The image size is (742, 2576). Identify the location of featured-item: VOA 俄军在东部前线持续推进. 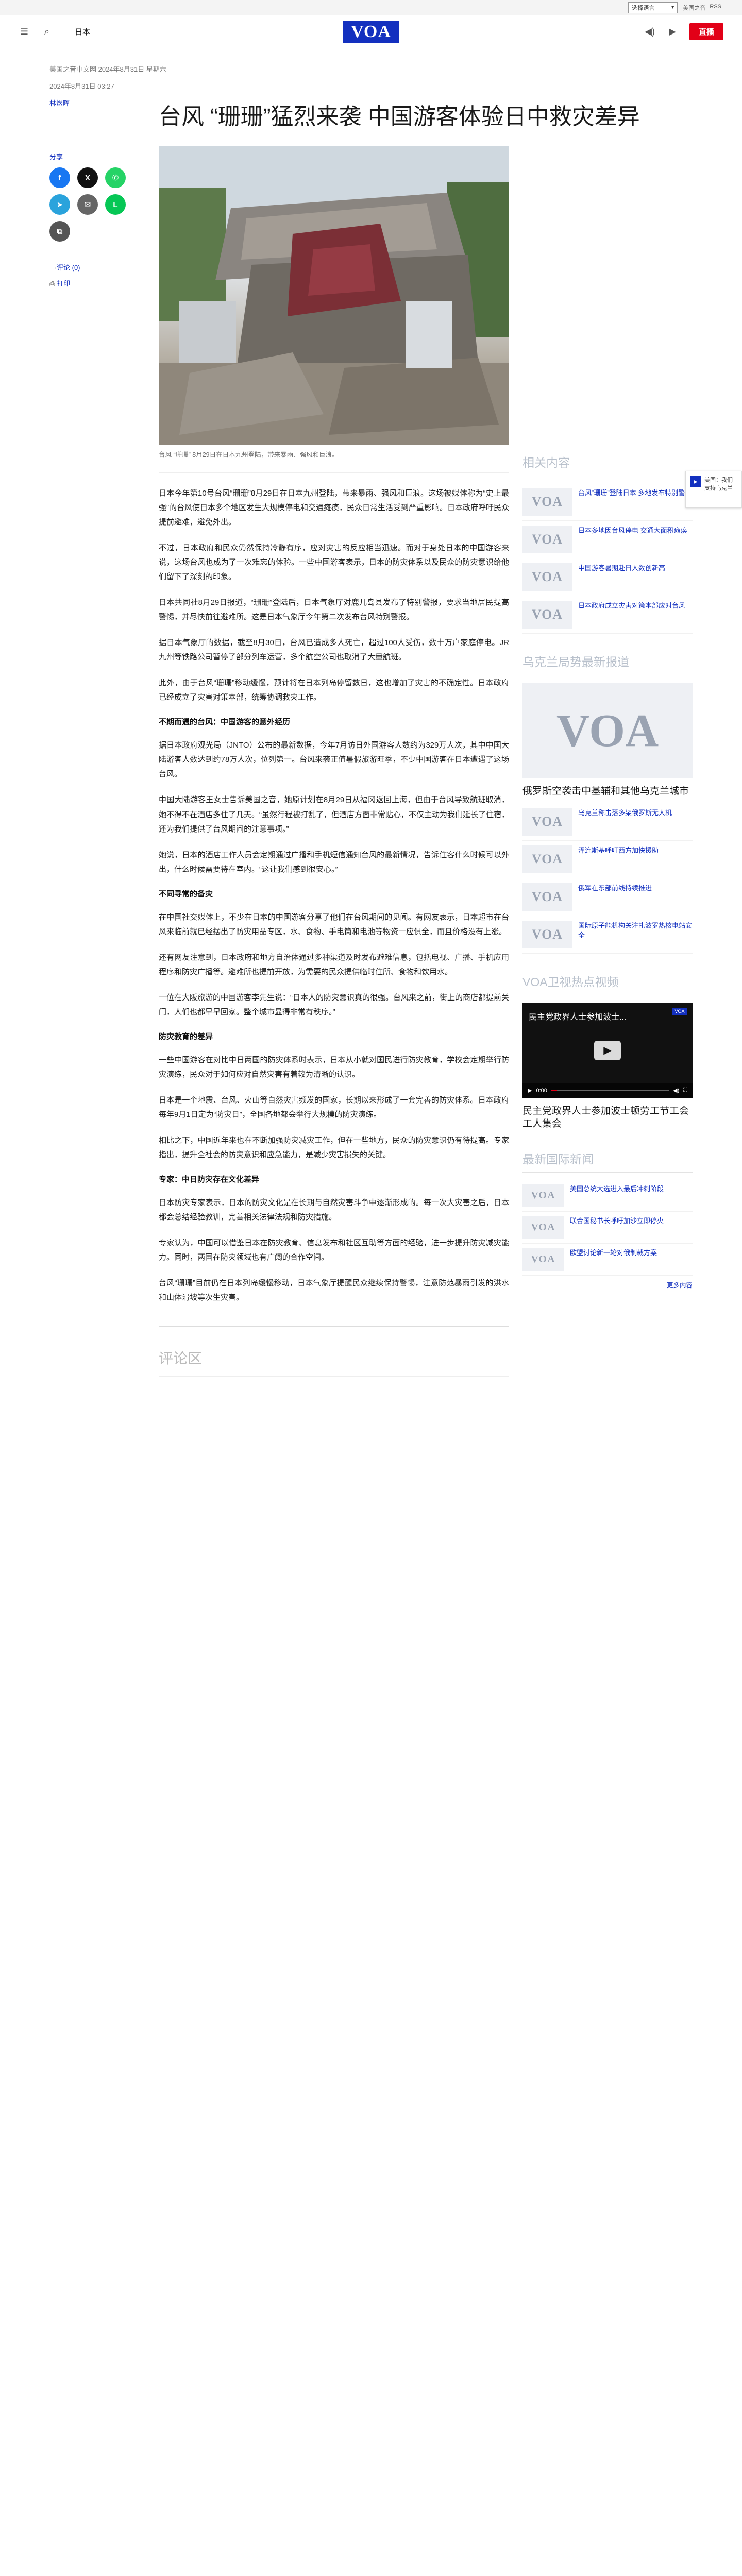
(607, 897).